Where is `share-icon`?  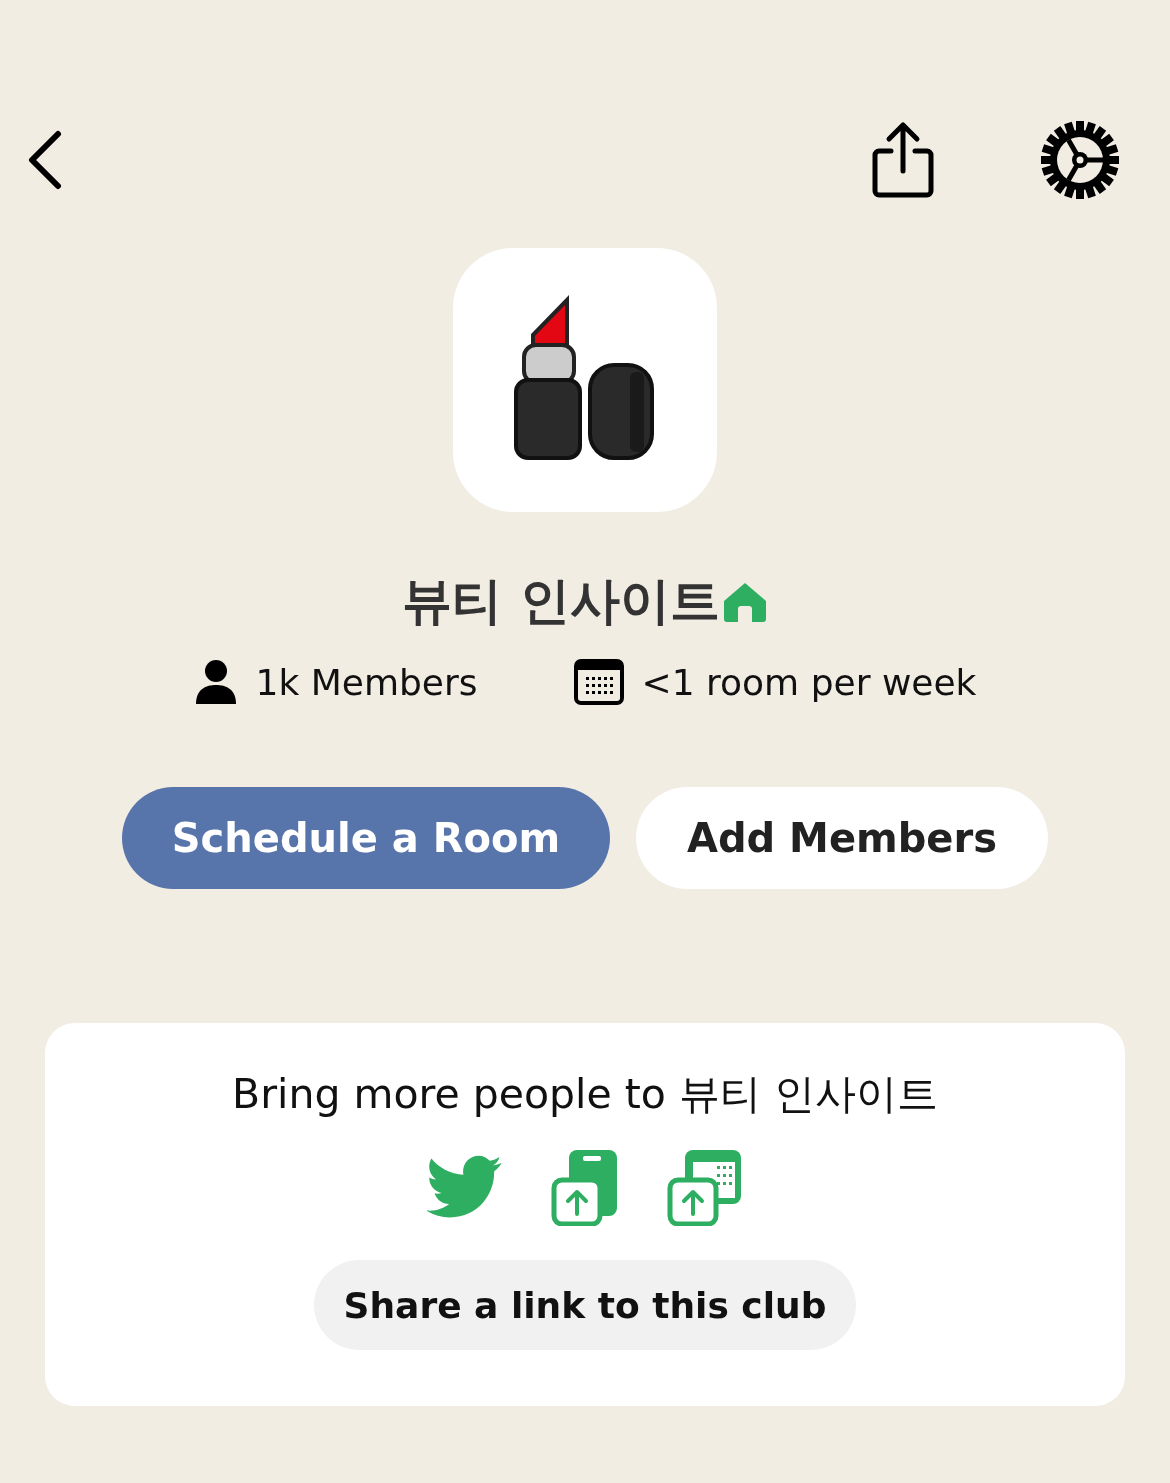 share-icon is located at coordinates (903, 160).